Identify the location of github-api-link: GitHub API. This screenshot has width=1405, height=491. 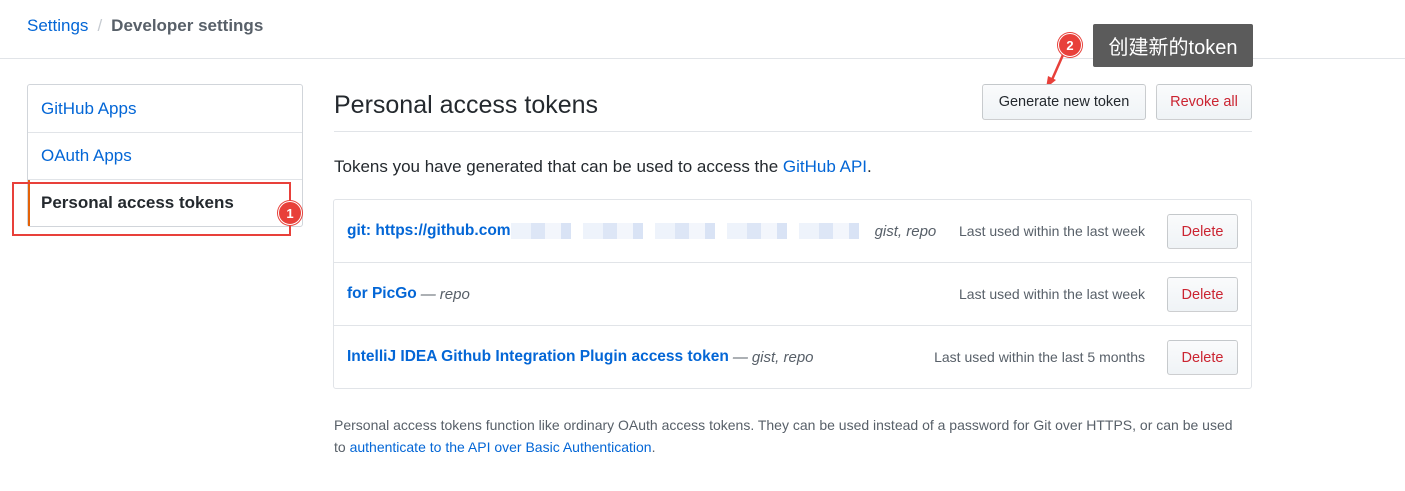
(825, 166).